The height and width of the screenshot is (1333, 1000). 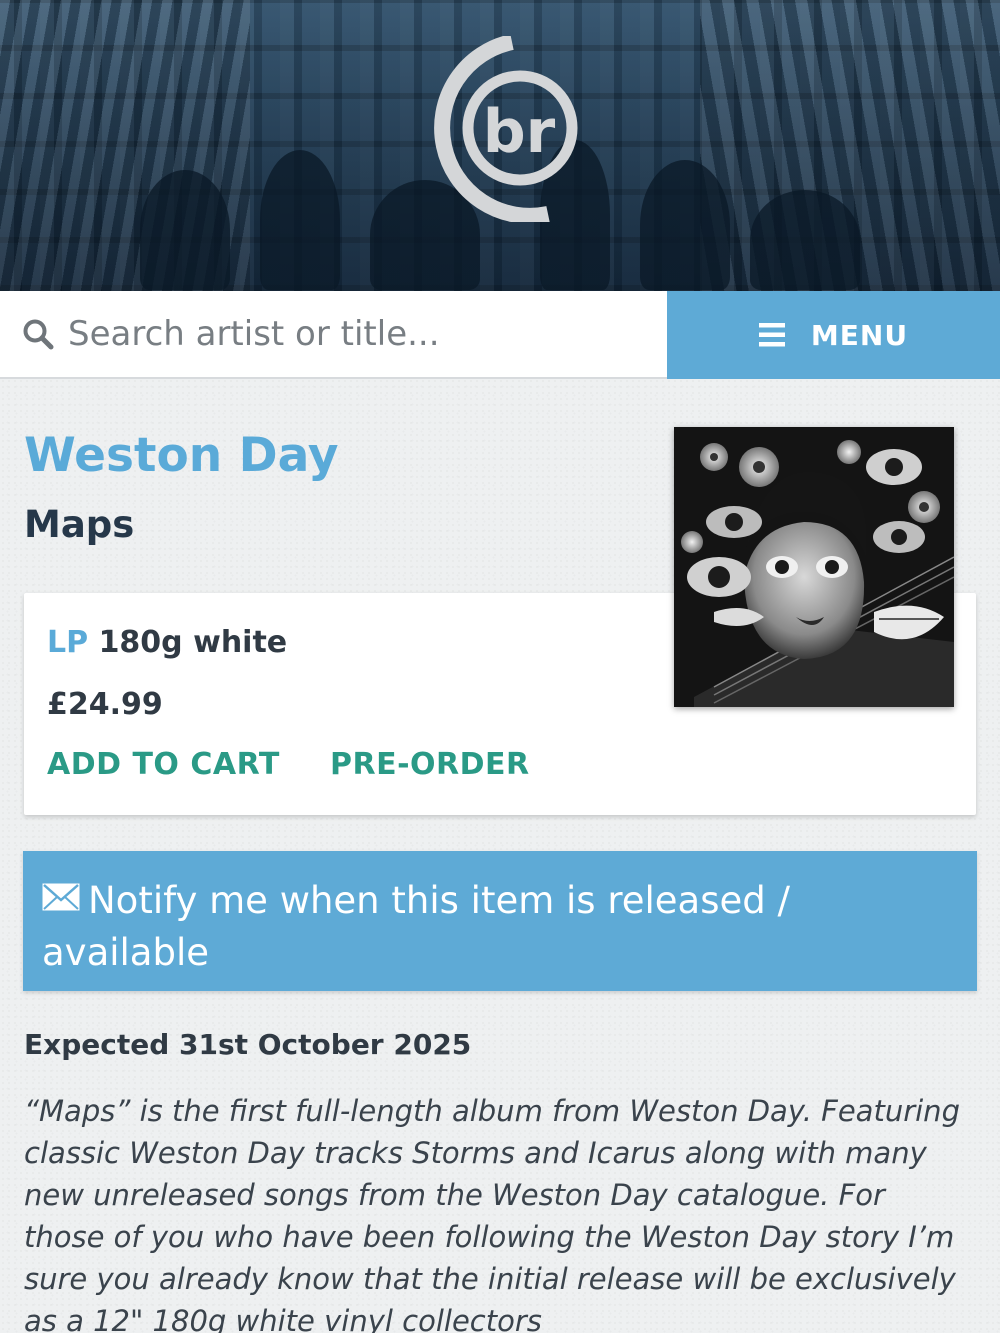 What do you see at coordinates (519, 132) in the screenshot?
I see `svg-text: br` at bounding box center [519, 132].